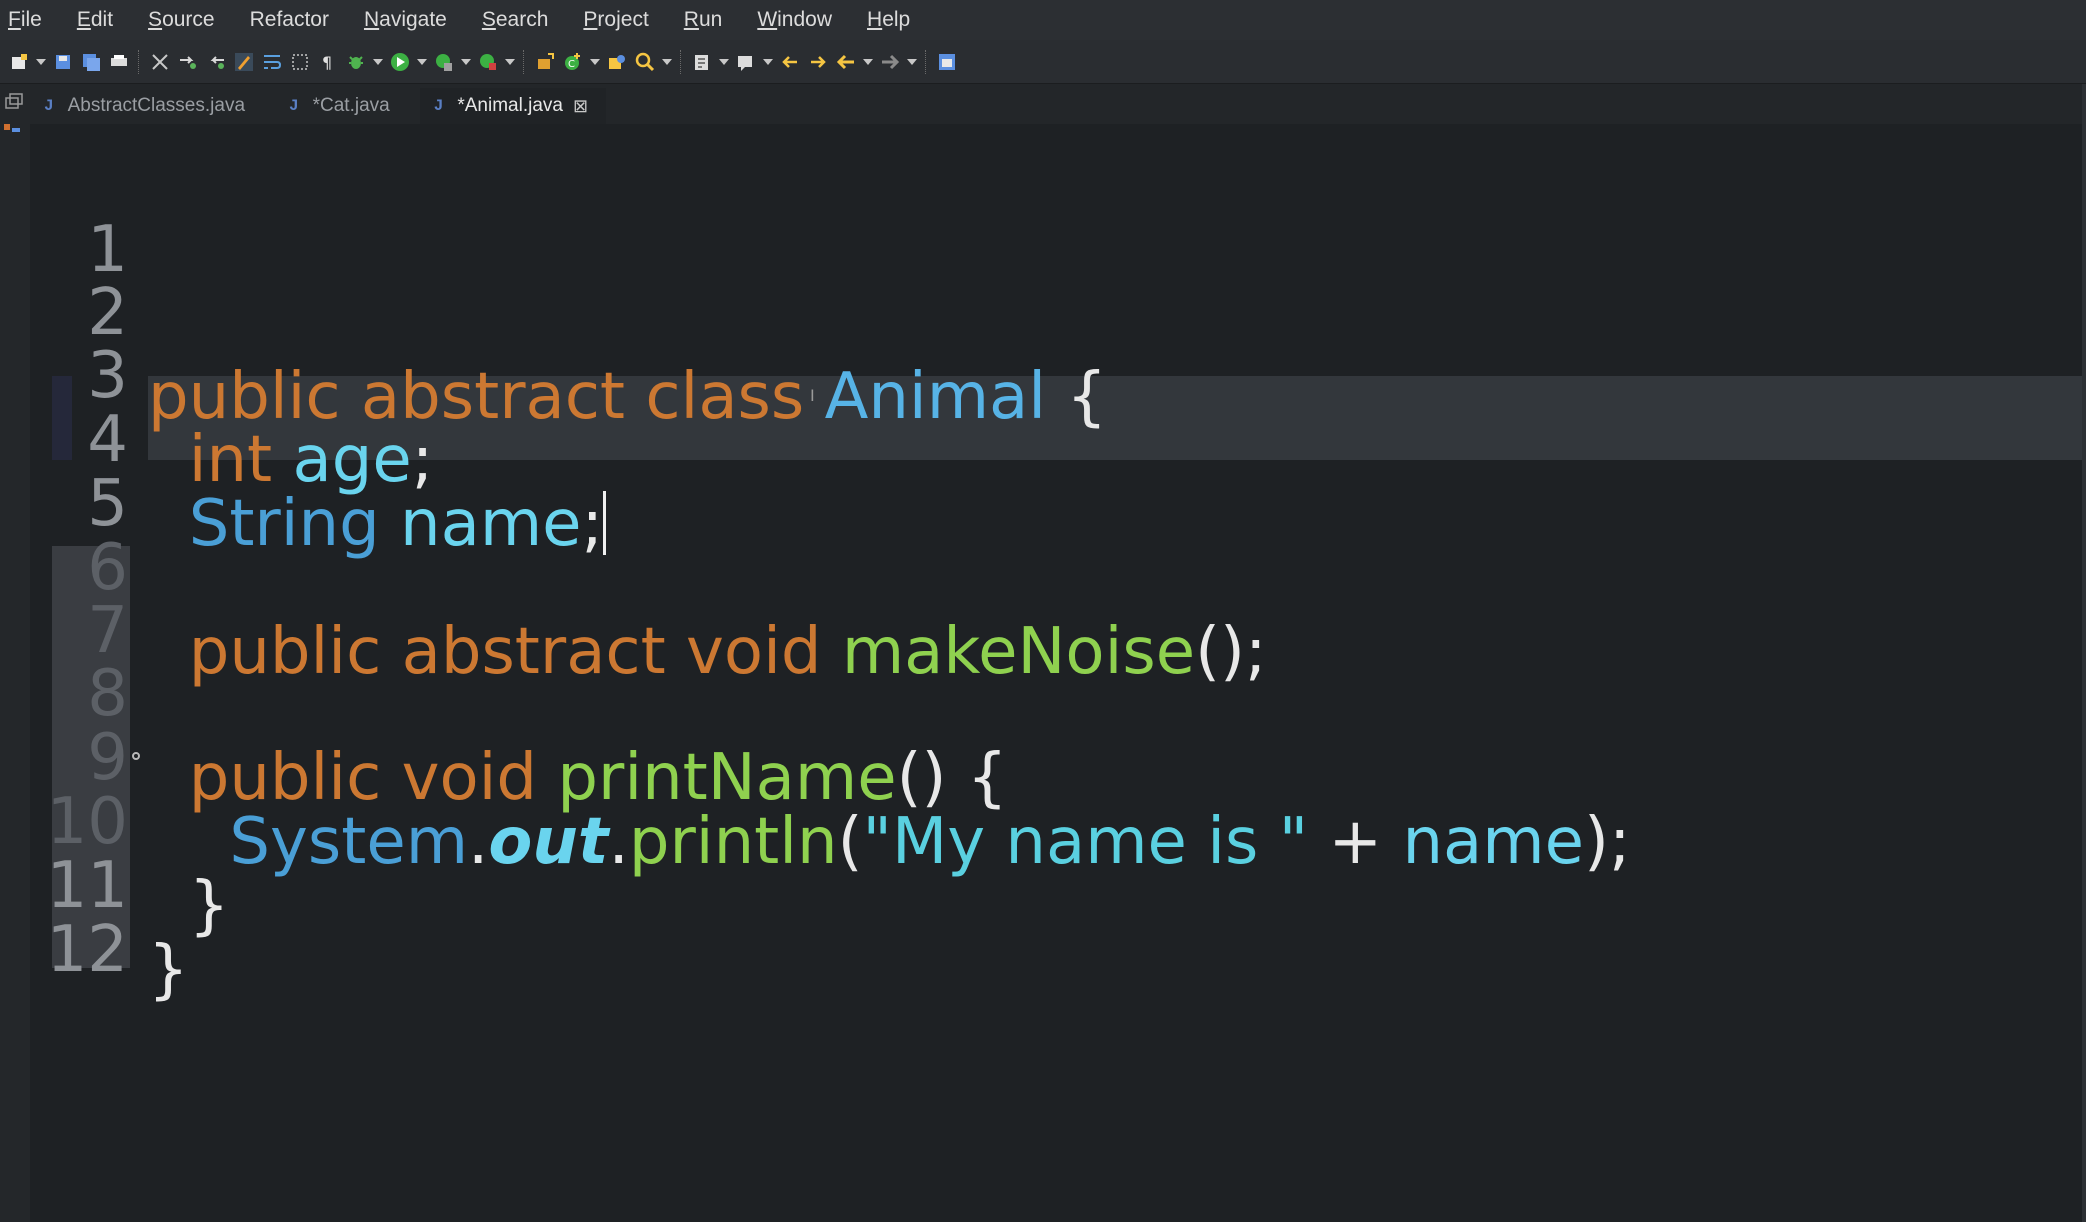 Image resolution: width=2086 pixels, height=1222 pixels. I want to click on menu-project: Project, so click(615, 20).